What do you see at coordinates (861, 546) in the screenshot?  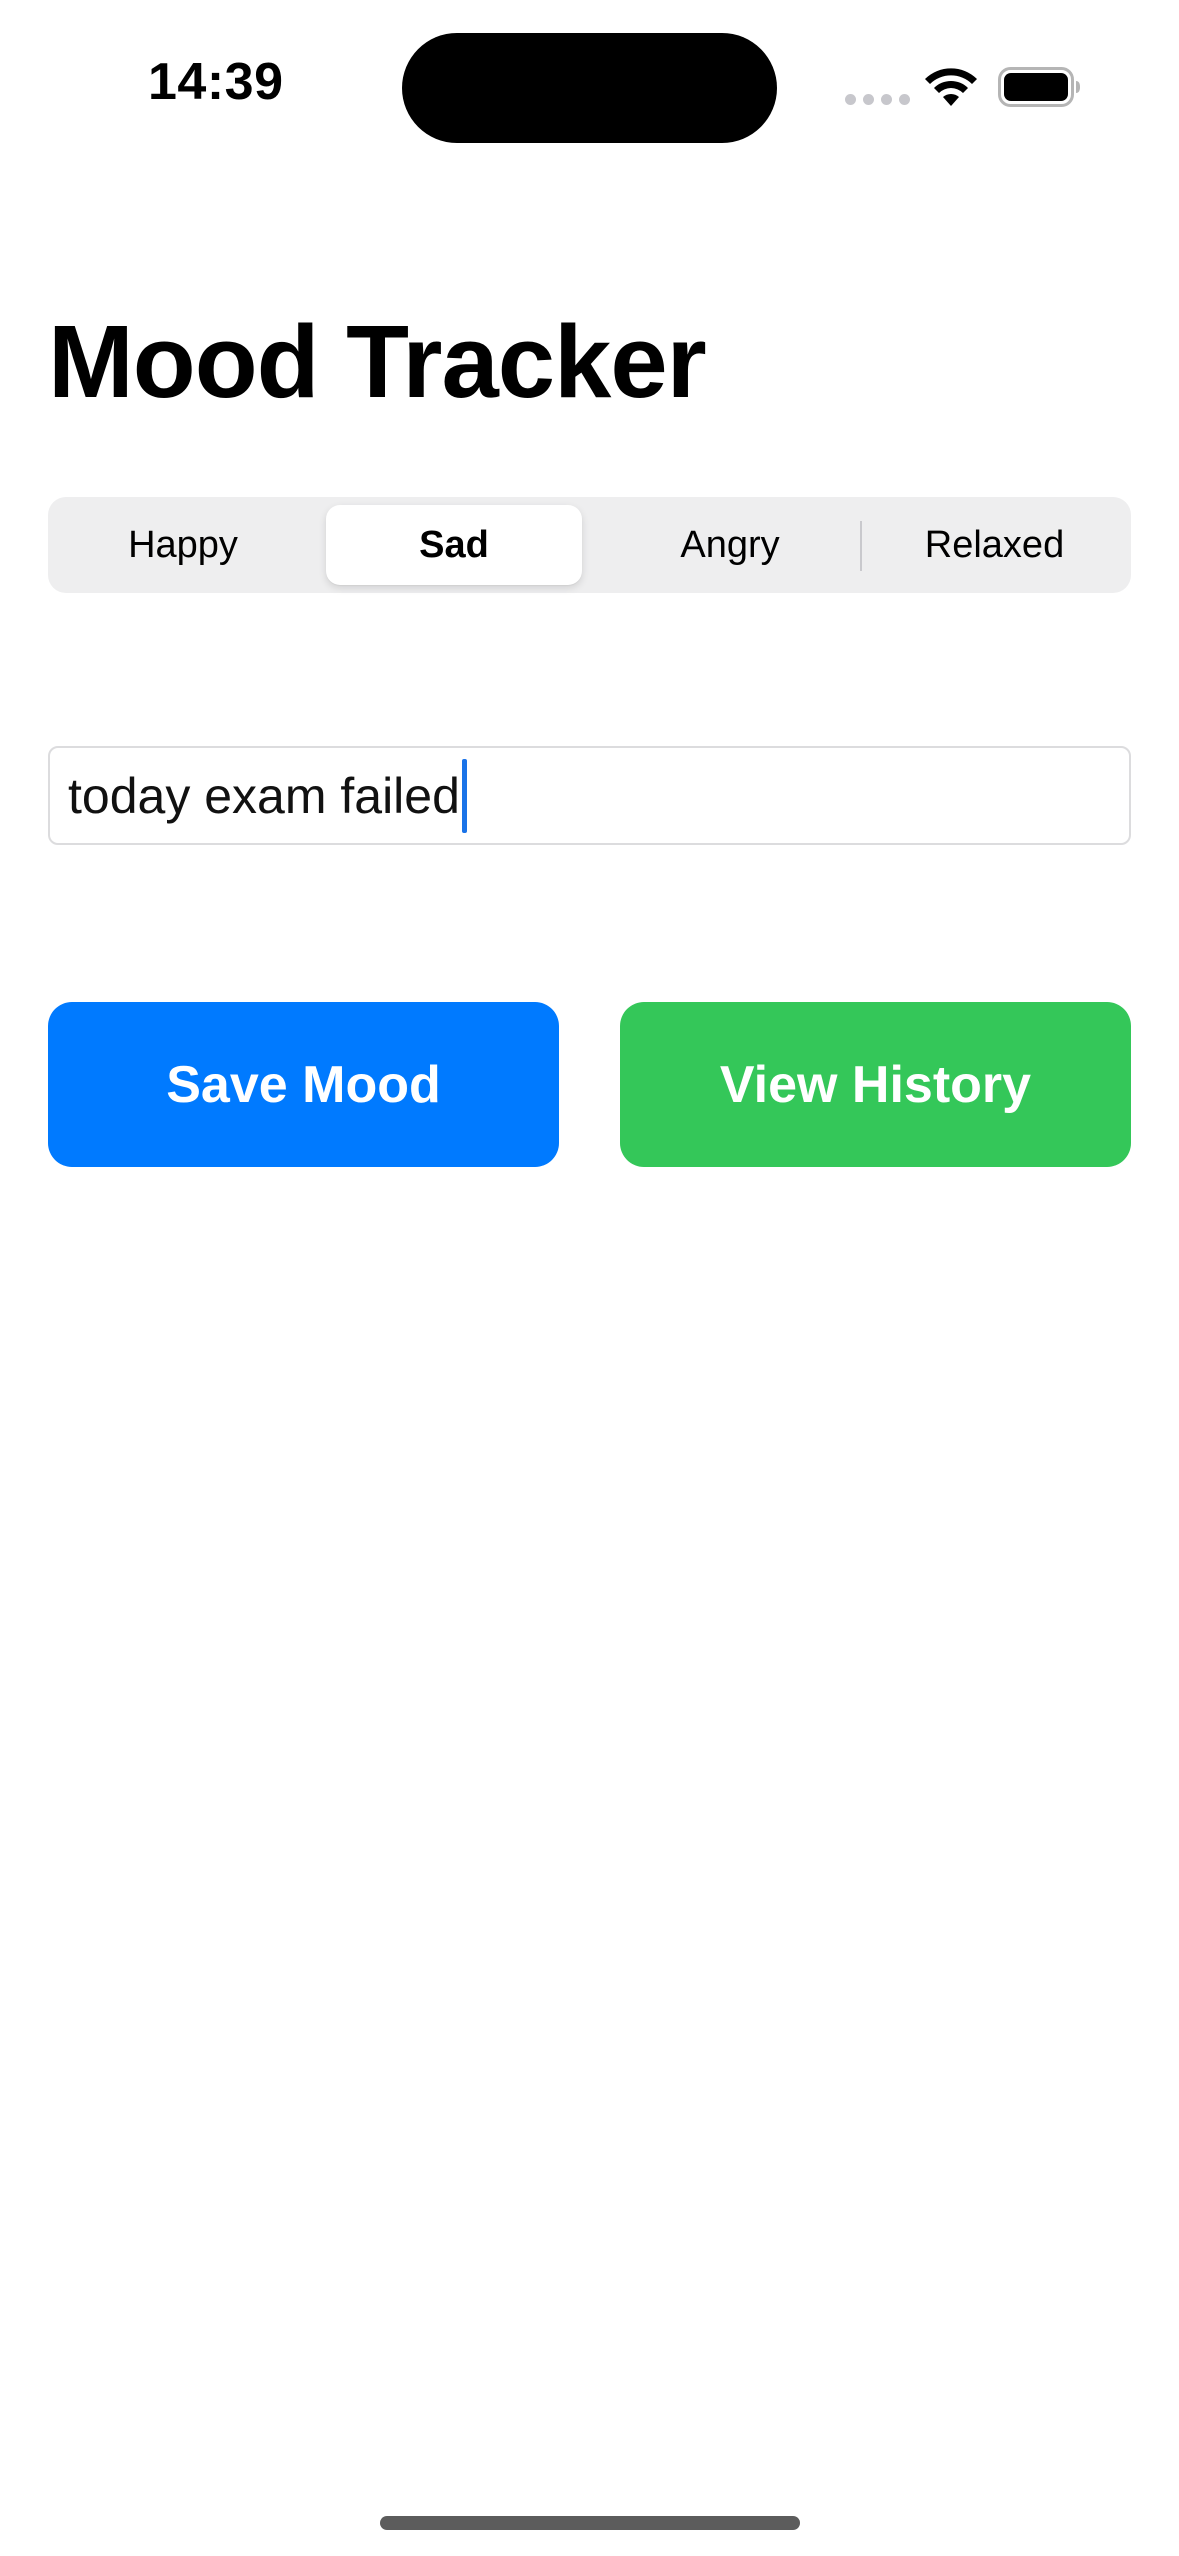 I see `segment-divider` at bounding box center [861, 546].